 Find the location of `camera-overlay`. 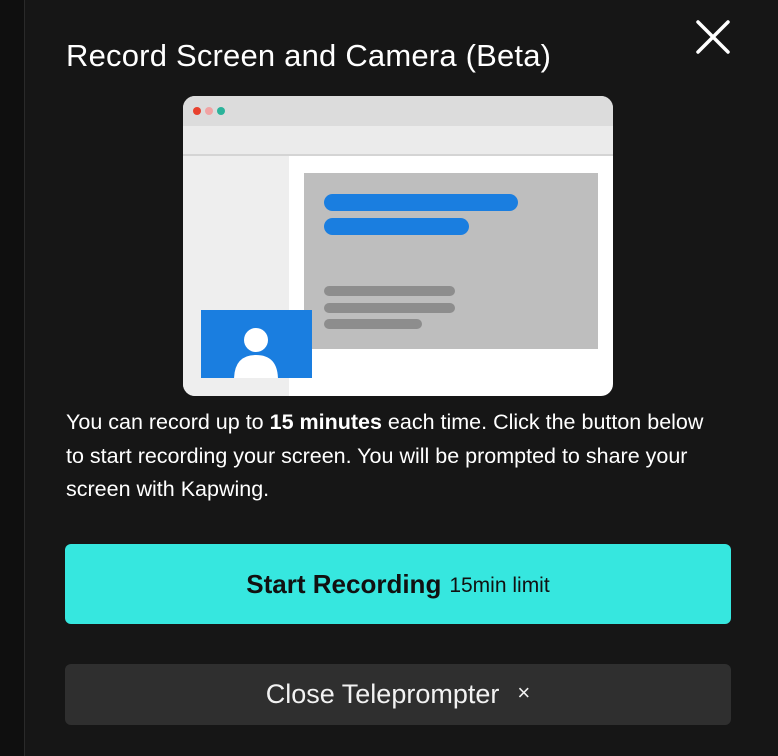

camera-overlay is located at coordinates (256, 344).